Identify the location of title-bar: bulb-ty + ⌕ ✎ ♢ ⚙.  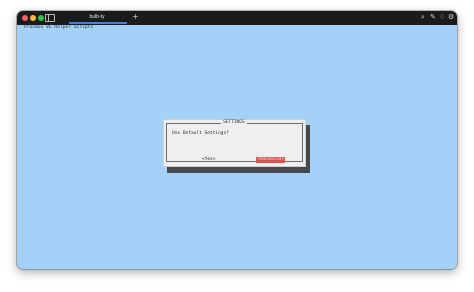
(237, 18).